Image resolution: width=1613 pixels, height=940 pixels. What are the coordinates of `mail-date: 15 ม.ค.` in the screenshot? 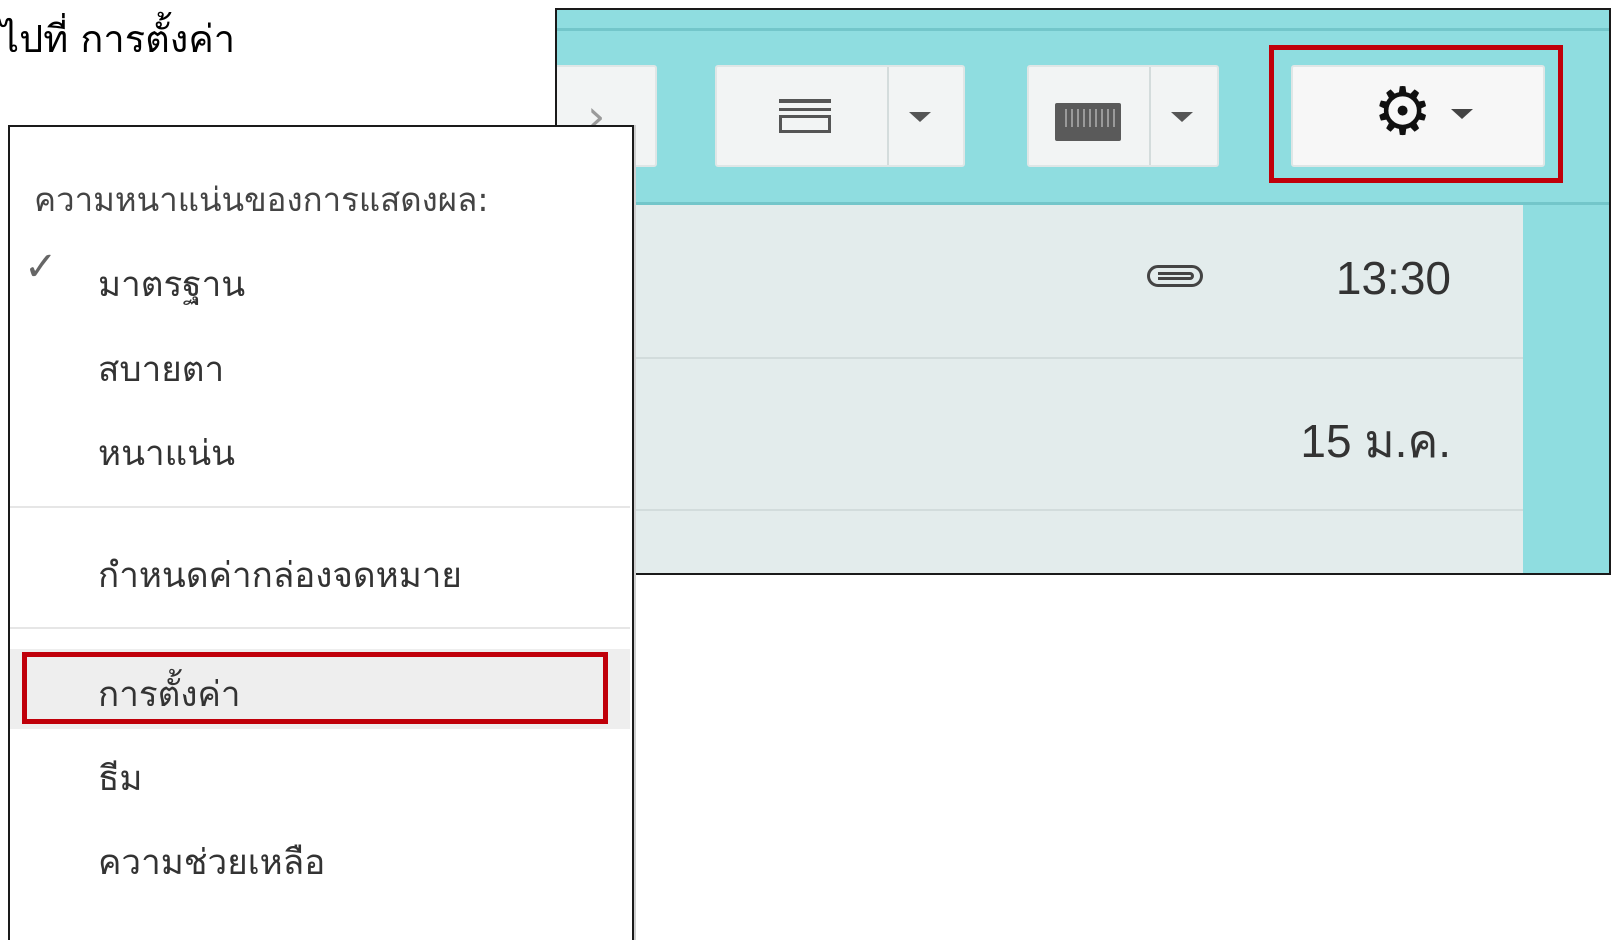 It's located at (1375, 441).